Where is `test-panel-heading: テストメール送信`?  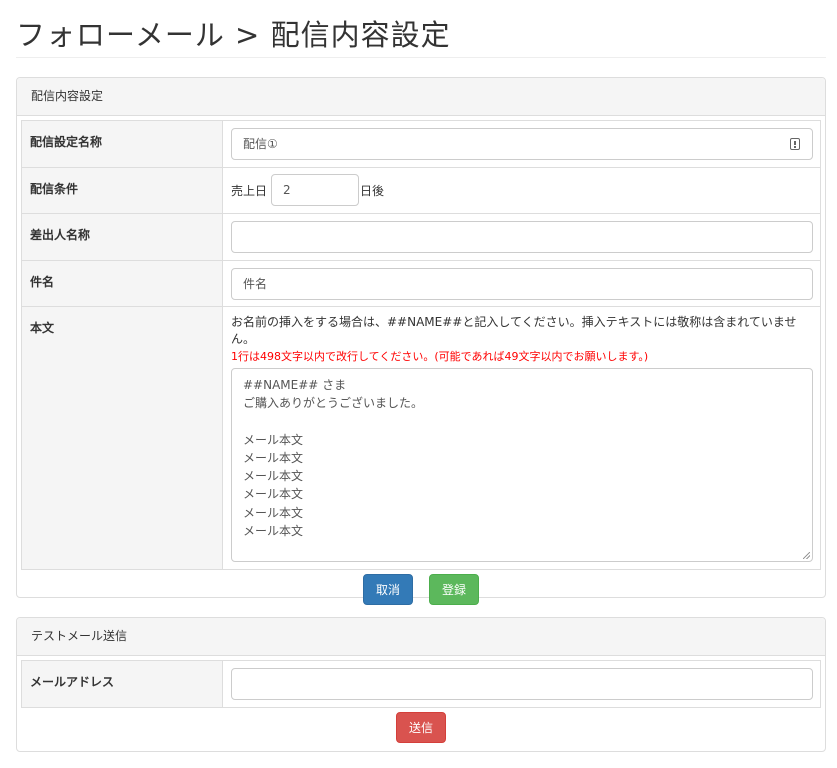 test-panel-heading: テストメール送信 is located at coordinates (421, 637).